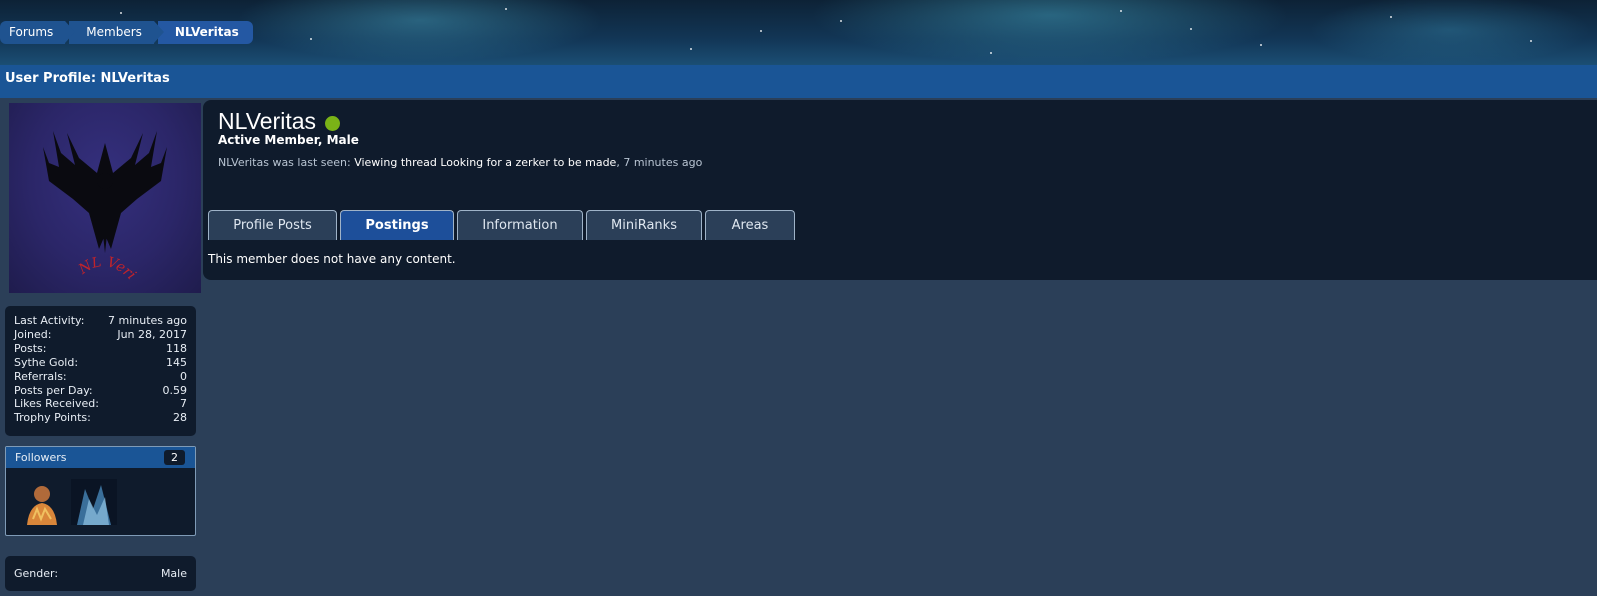 The image size is (1597, 596). What do you see at coordinates (288, 140) in the screenshot?
I see `user-title: Active Member, Male` at bounding box center [288, 140].